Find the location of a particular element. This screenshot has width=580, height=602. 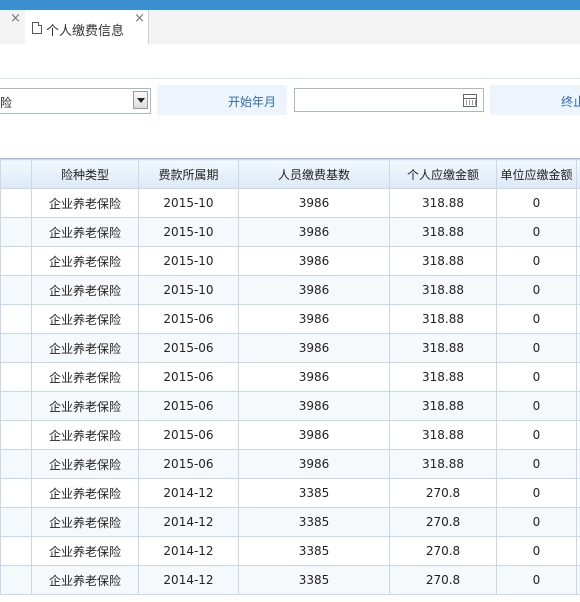

tab-personal-payment-info: 个人缴费信息 × is located at coordinates (87, 27).